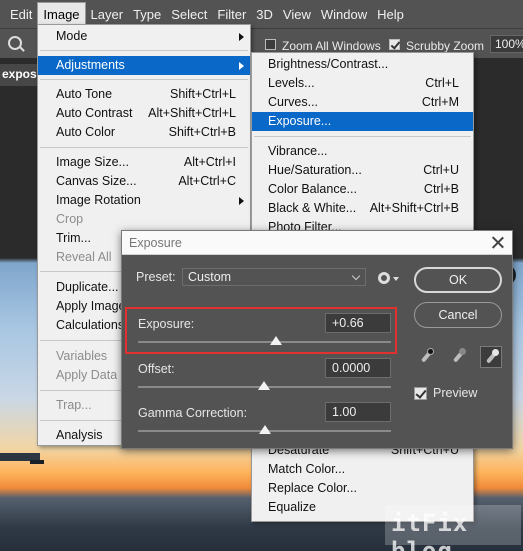  What do you see at coordinates (276, 340) in the screenshot?
I see `exposure-slider-thumb` at bounding box center [276, 340].